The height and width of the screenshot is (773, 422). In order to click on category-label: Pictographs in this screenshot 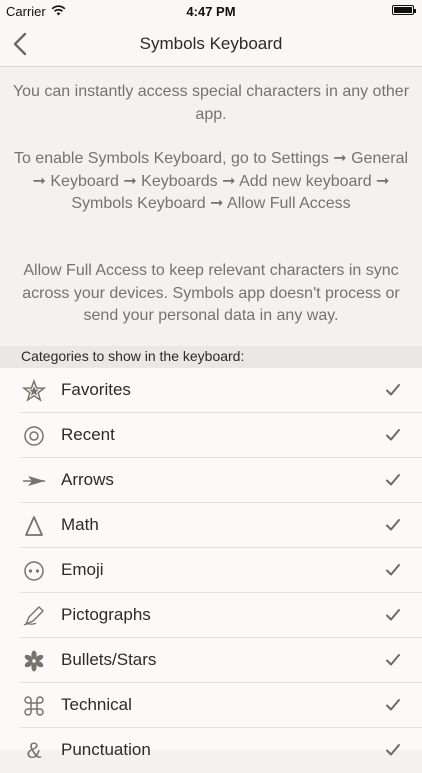, I will do `click(106, 614)`.